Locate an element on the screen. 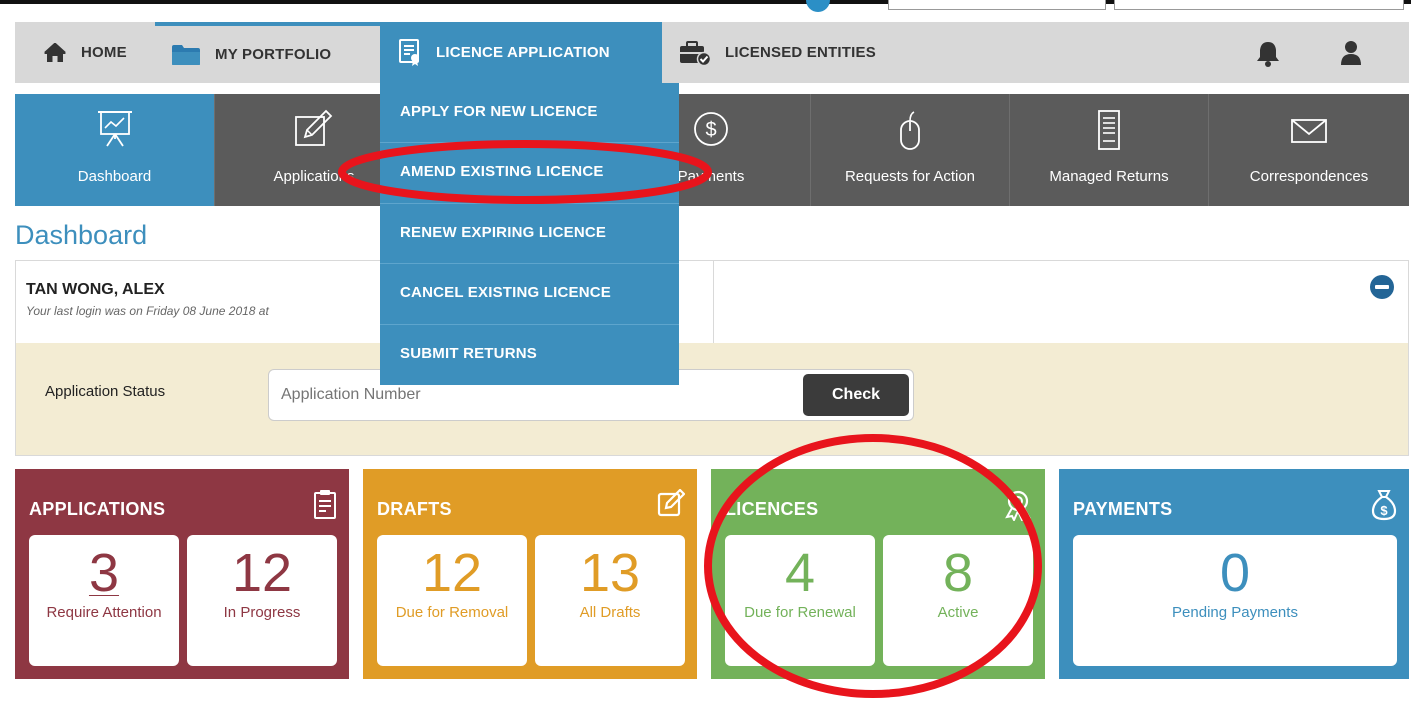  application-status-label: Application Status is located at coordinates (105, 391).